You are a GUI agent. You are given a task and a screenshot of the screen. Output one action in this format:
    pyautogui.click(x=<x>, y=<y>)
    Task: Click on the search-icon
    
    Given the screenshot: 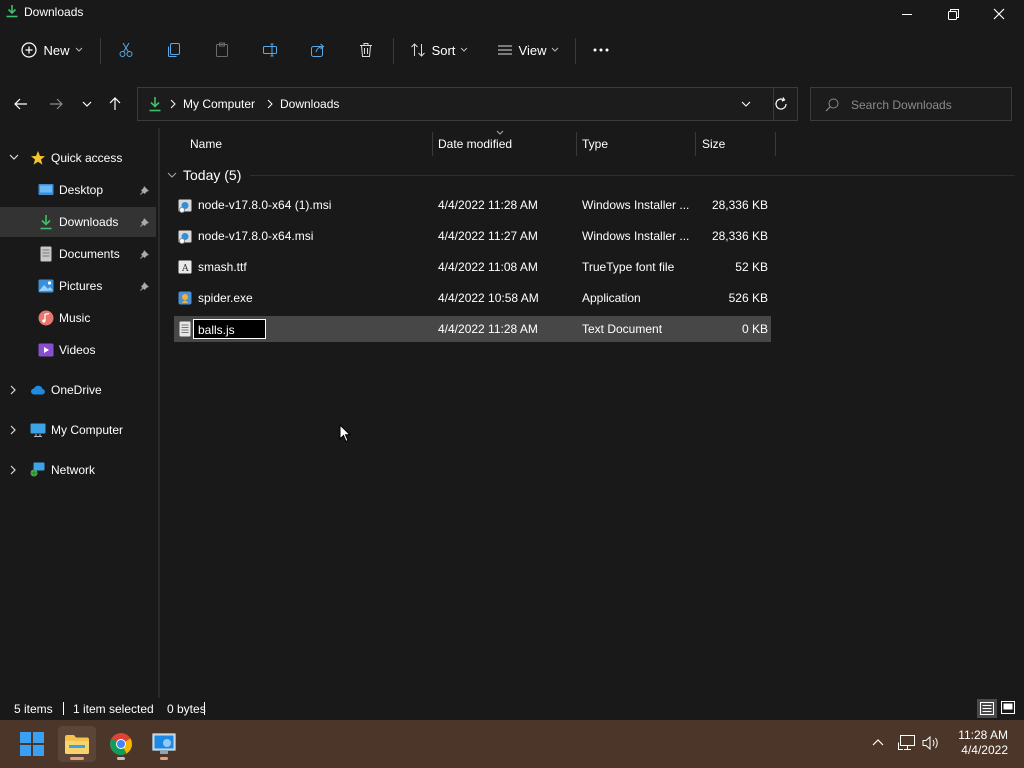 What is the action you would take?
    pyautogui.click(x=832, y=105)
    